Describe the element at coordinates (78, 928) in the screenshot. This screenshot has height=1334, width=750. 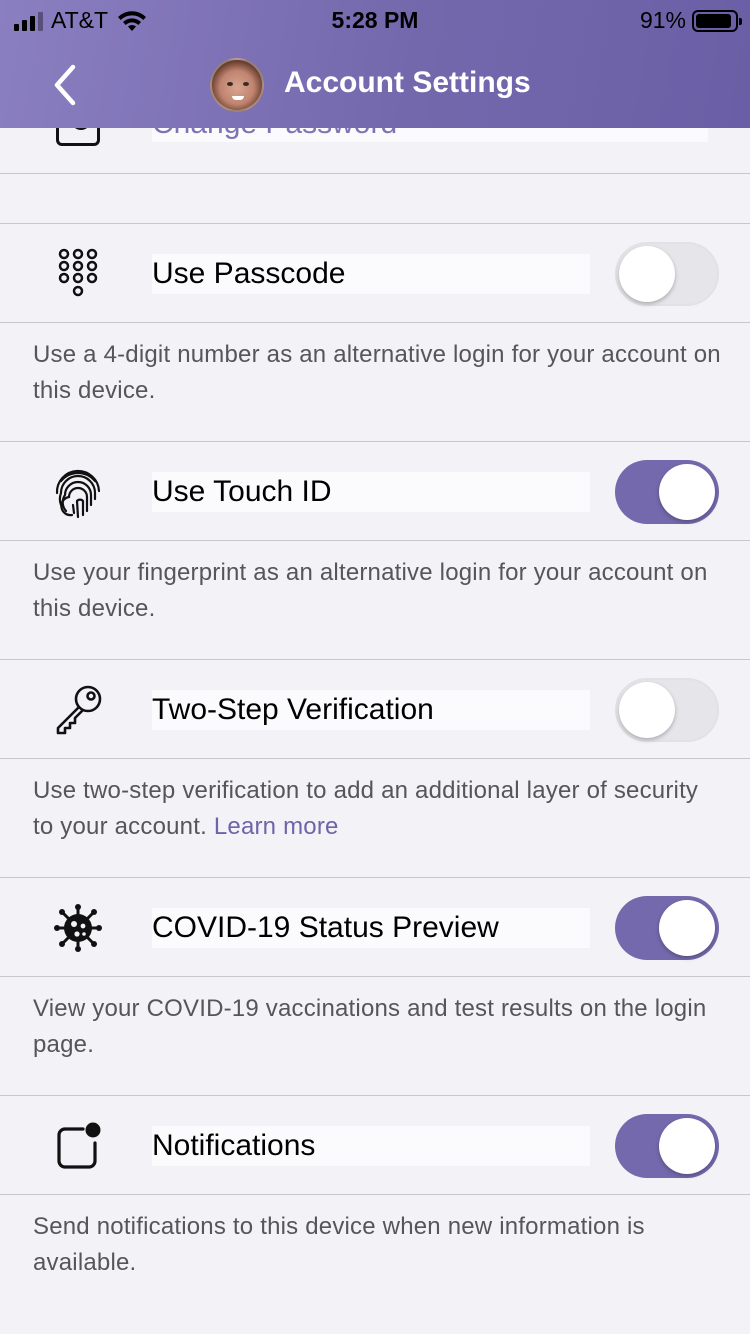
I see `virus-icon` at that location.